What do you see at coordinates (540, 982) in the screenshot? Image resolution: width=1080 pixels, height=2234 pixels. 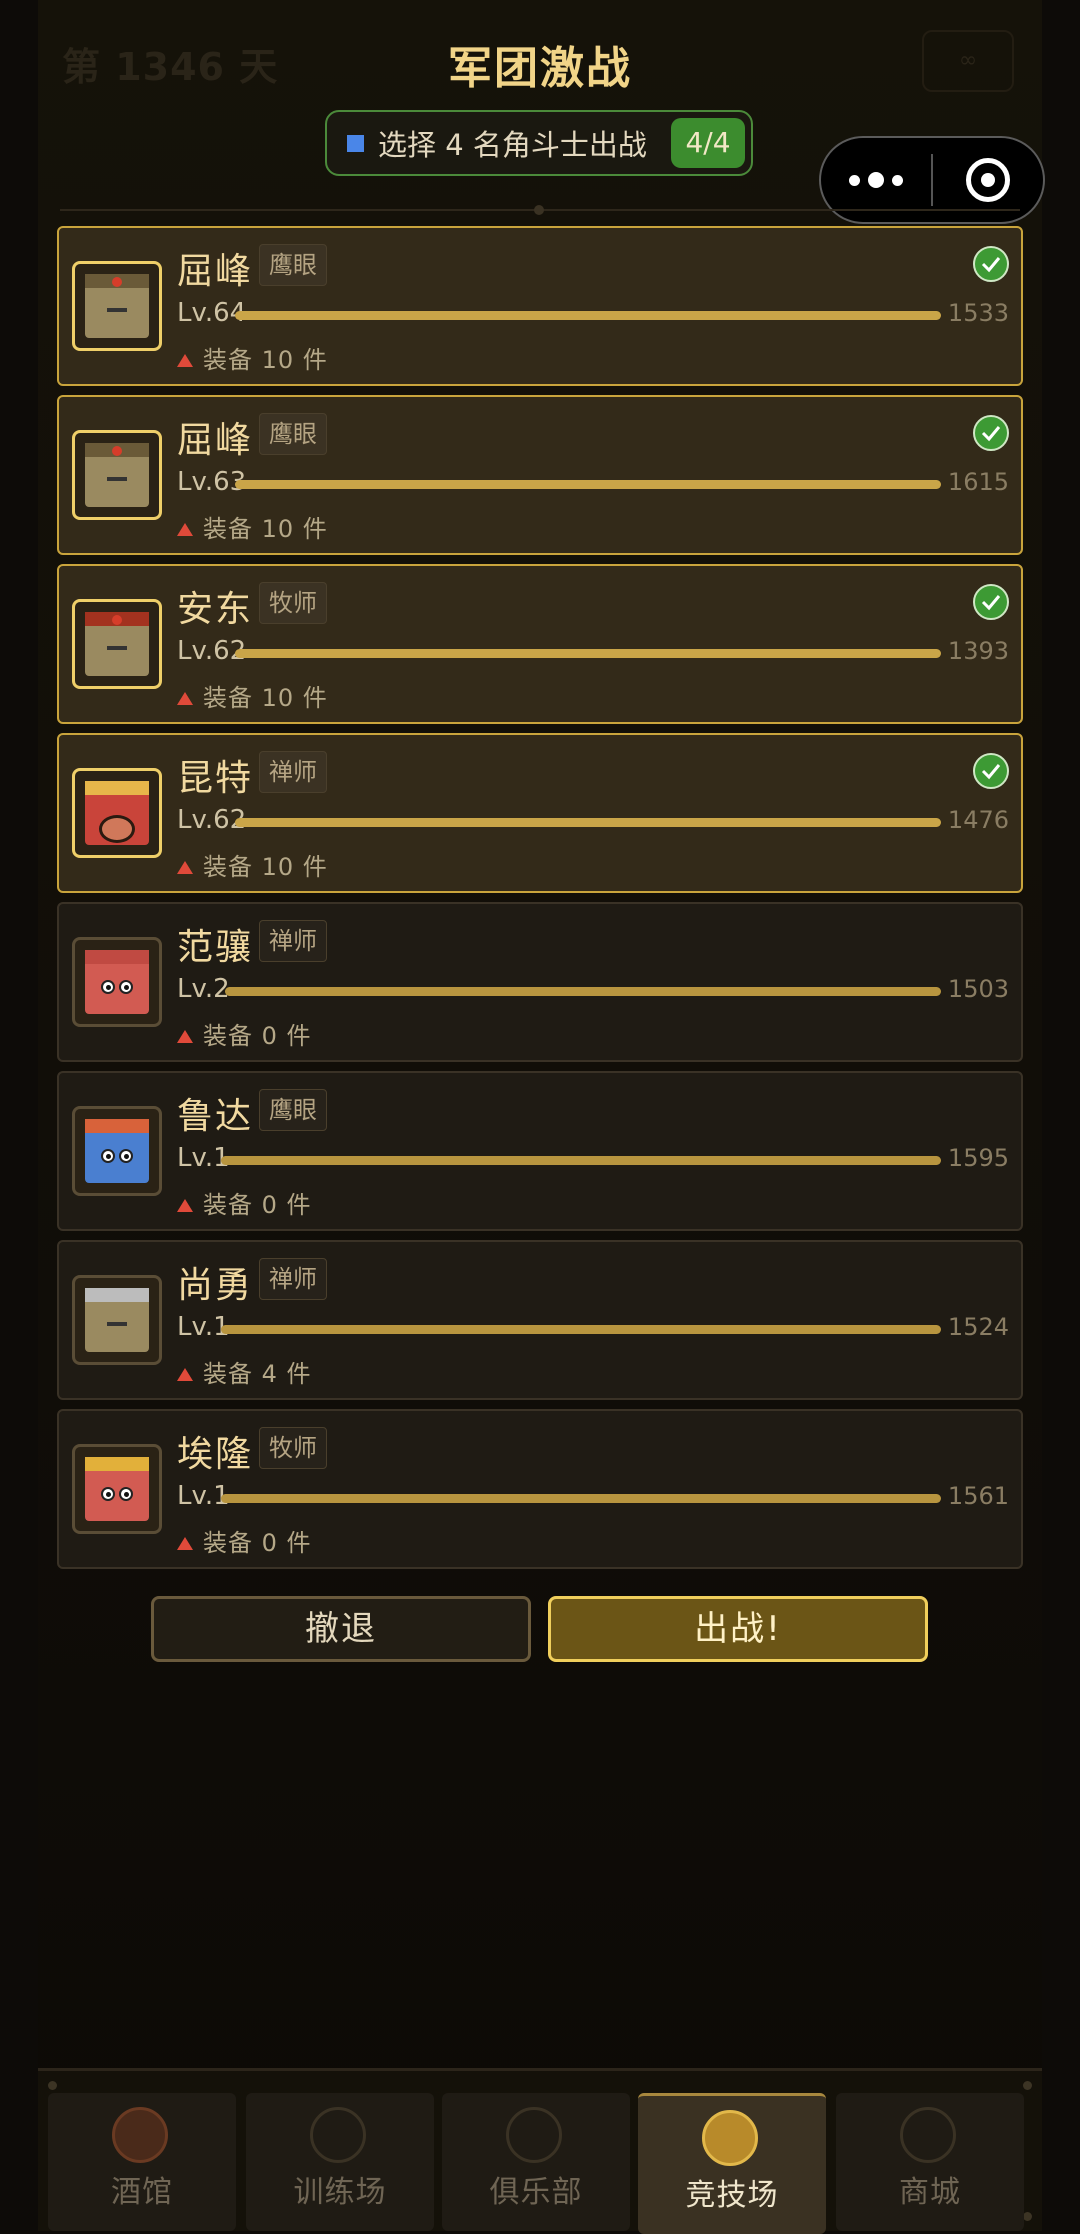 I see `gladiator-card: 范骧 禅师 Lv.2 1503 装备 0 件` at bounding box center [540, 982].